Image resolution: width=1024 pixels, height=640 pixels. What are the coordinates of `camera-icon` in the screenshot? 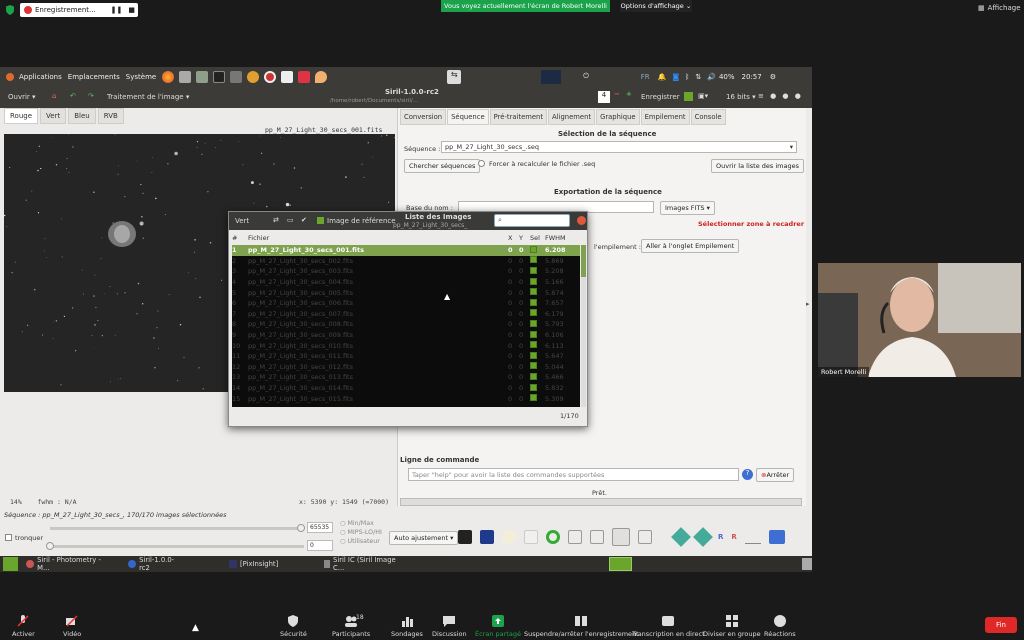 It's located at (185, 76).